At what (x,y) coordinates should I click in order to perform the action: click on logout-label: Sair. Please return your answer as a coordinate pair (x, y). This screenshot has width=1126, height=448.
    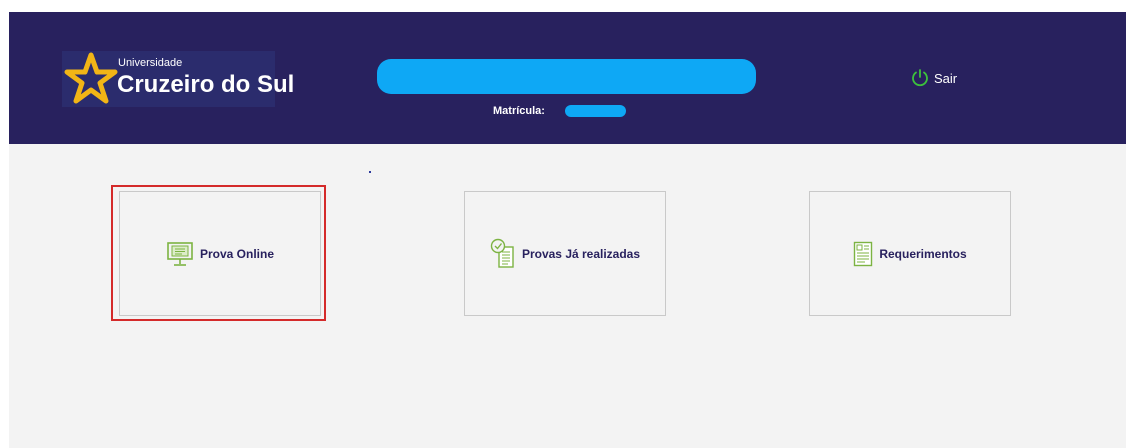
    Looking at the image, I should click on (946, 78).